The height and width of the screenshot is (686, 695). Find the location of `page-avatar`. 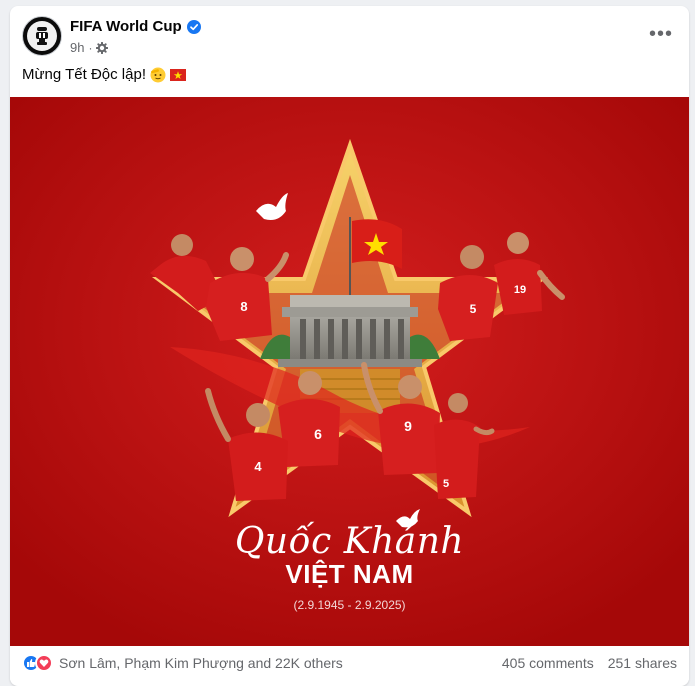

page-avatar is located at coordinates (42, 36).